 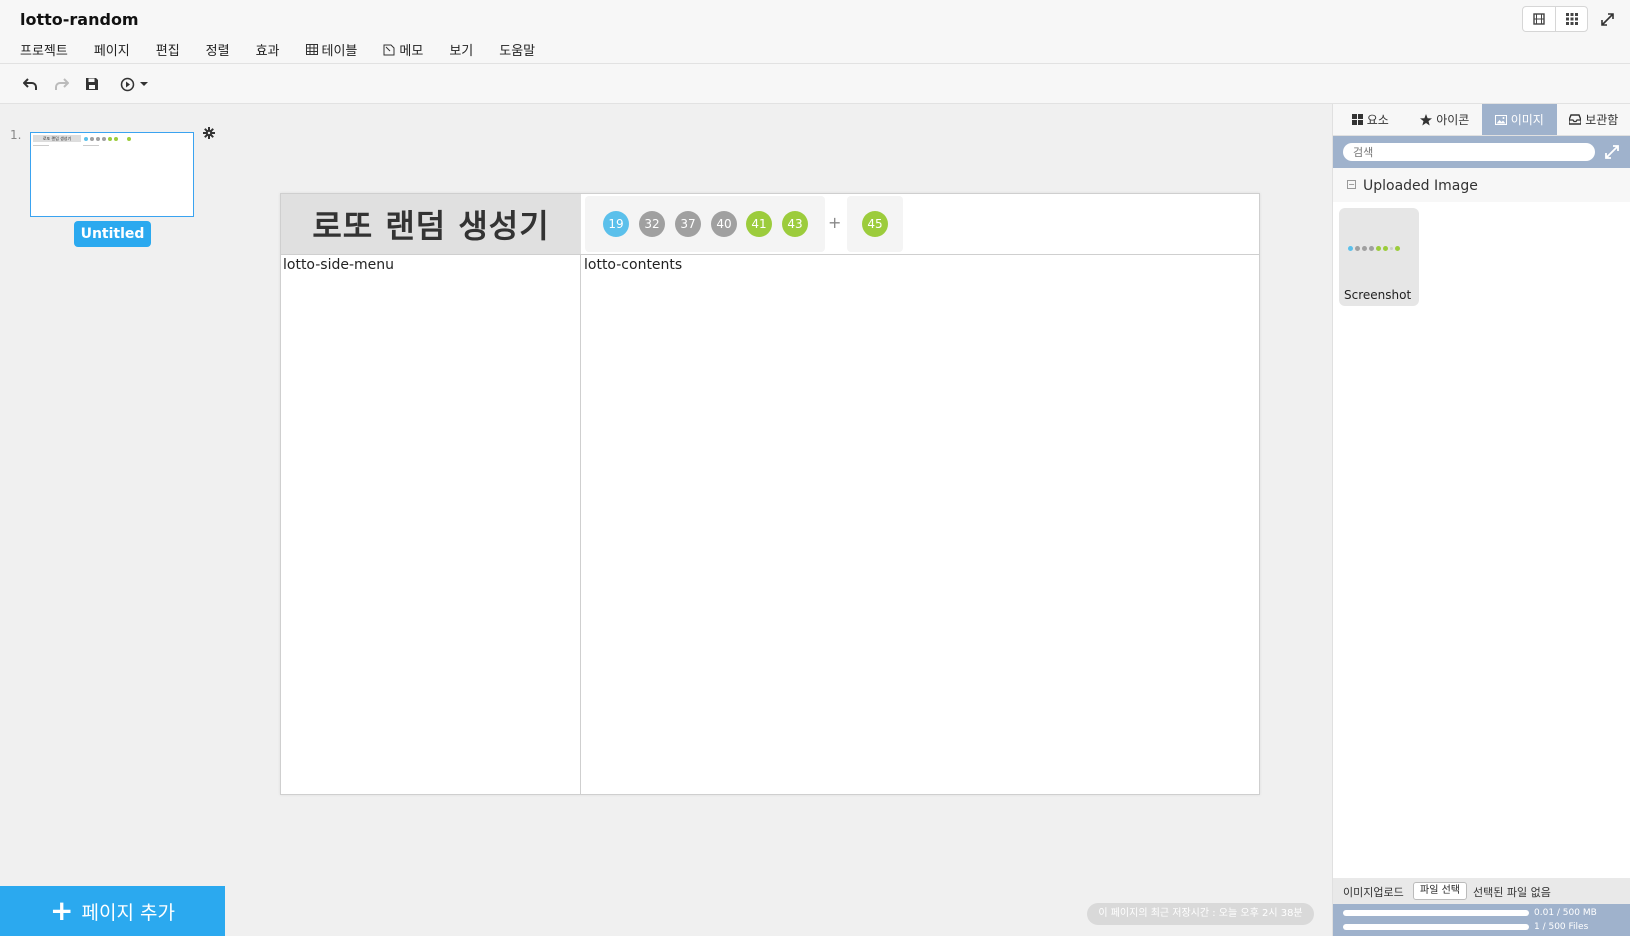 I want to click on search-bar, so click(x=1481, y=152).